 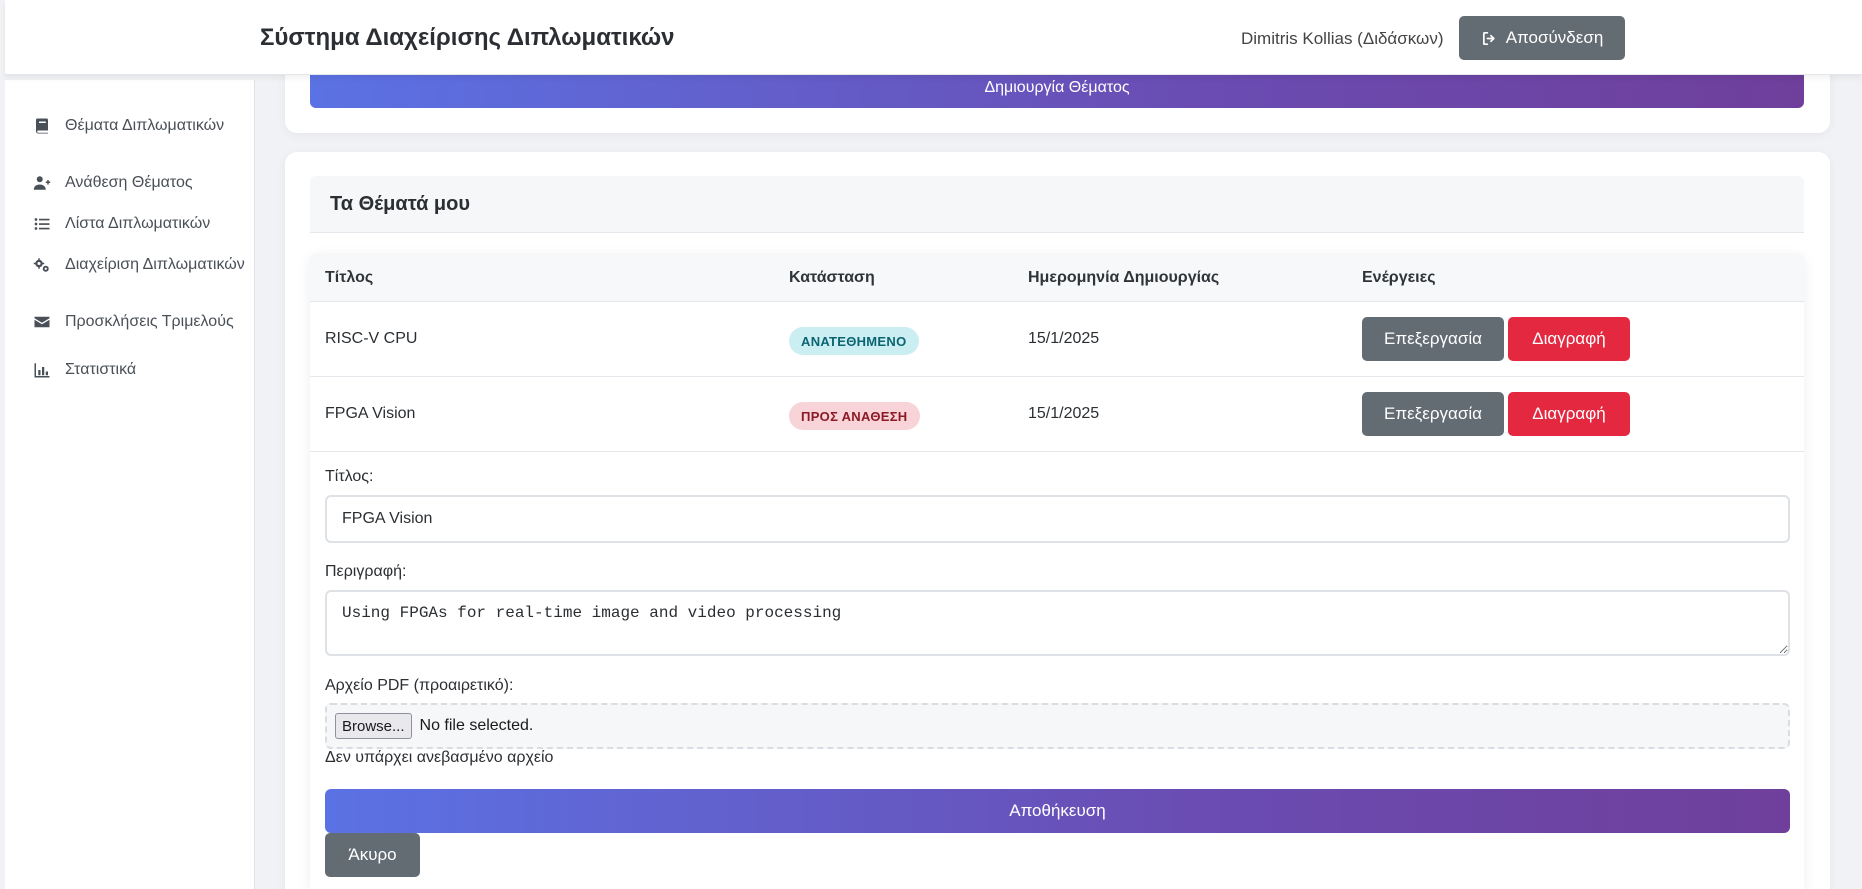 I want to click on sidebar-item-label: Ανάθεση Θέματος, so click(x=129, y=182).